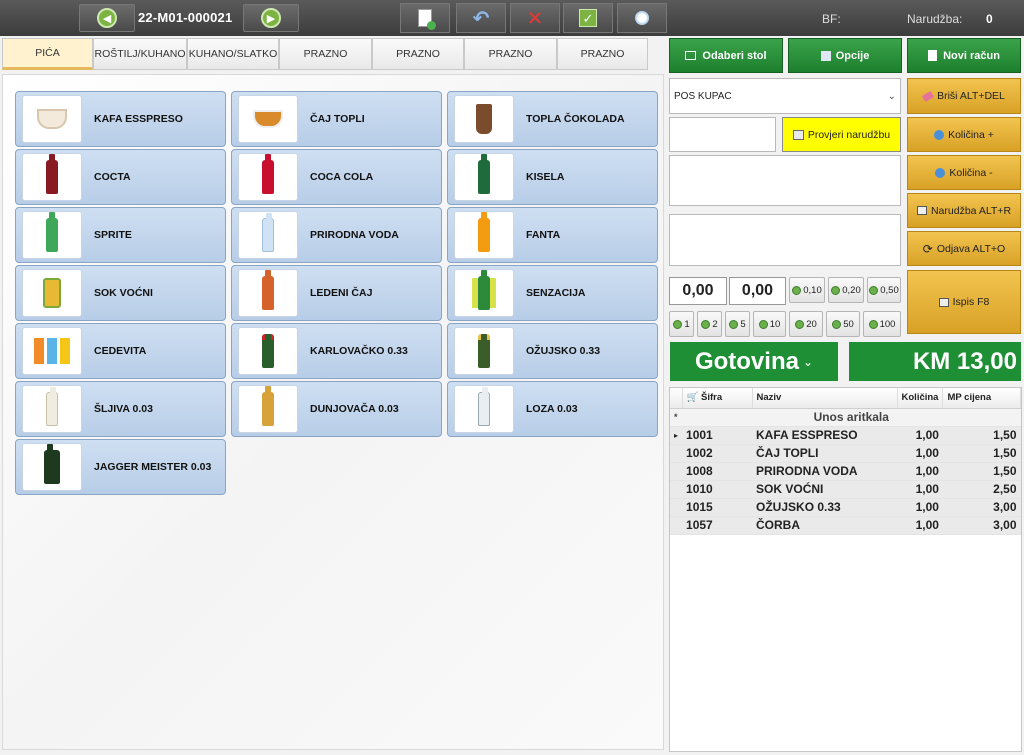  What do you see at coordinates (845, 453) in the screenshot?
I see `table-row: 1002 ČAJ TOPLI 1,00 1,50` at bounding box center [845, 453].